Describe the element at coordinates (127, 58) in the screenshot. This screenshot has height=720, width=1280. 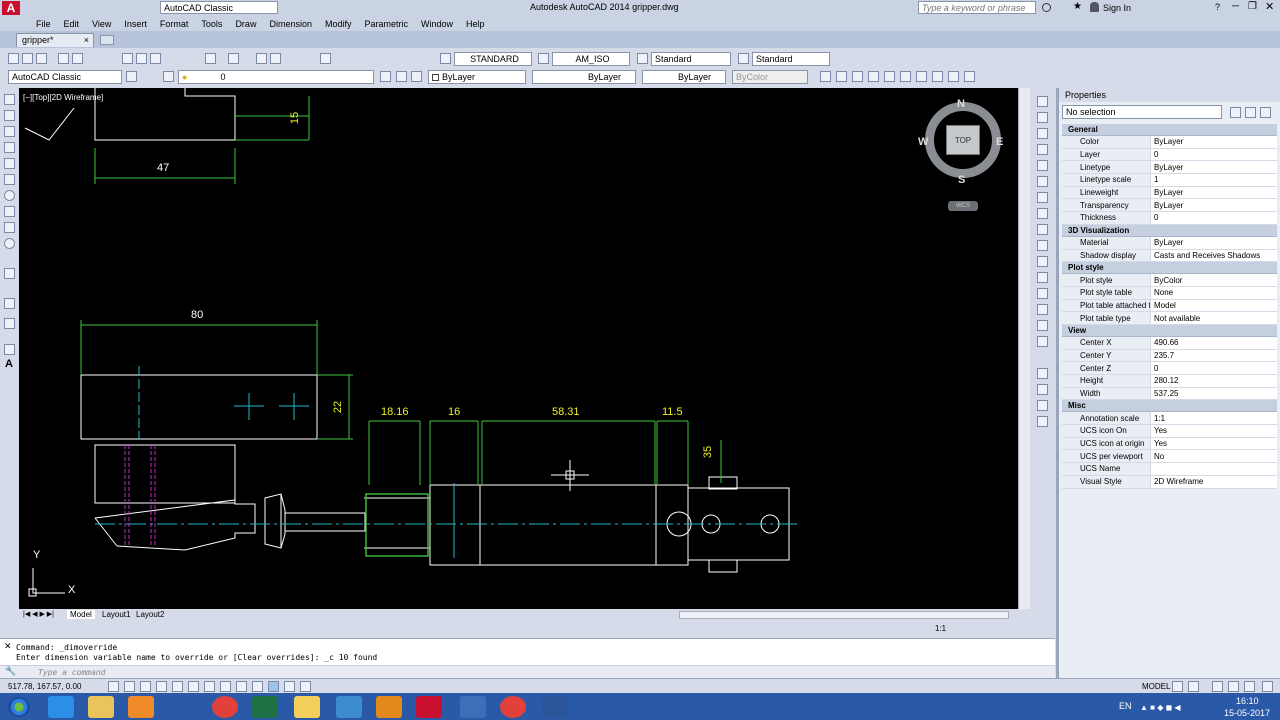
I see `cut-icon` at that location.